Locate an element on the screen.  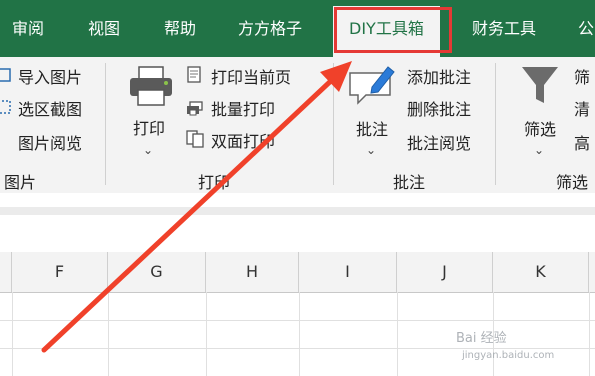
column-header-g: G is located at coordinates (157, 272).